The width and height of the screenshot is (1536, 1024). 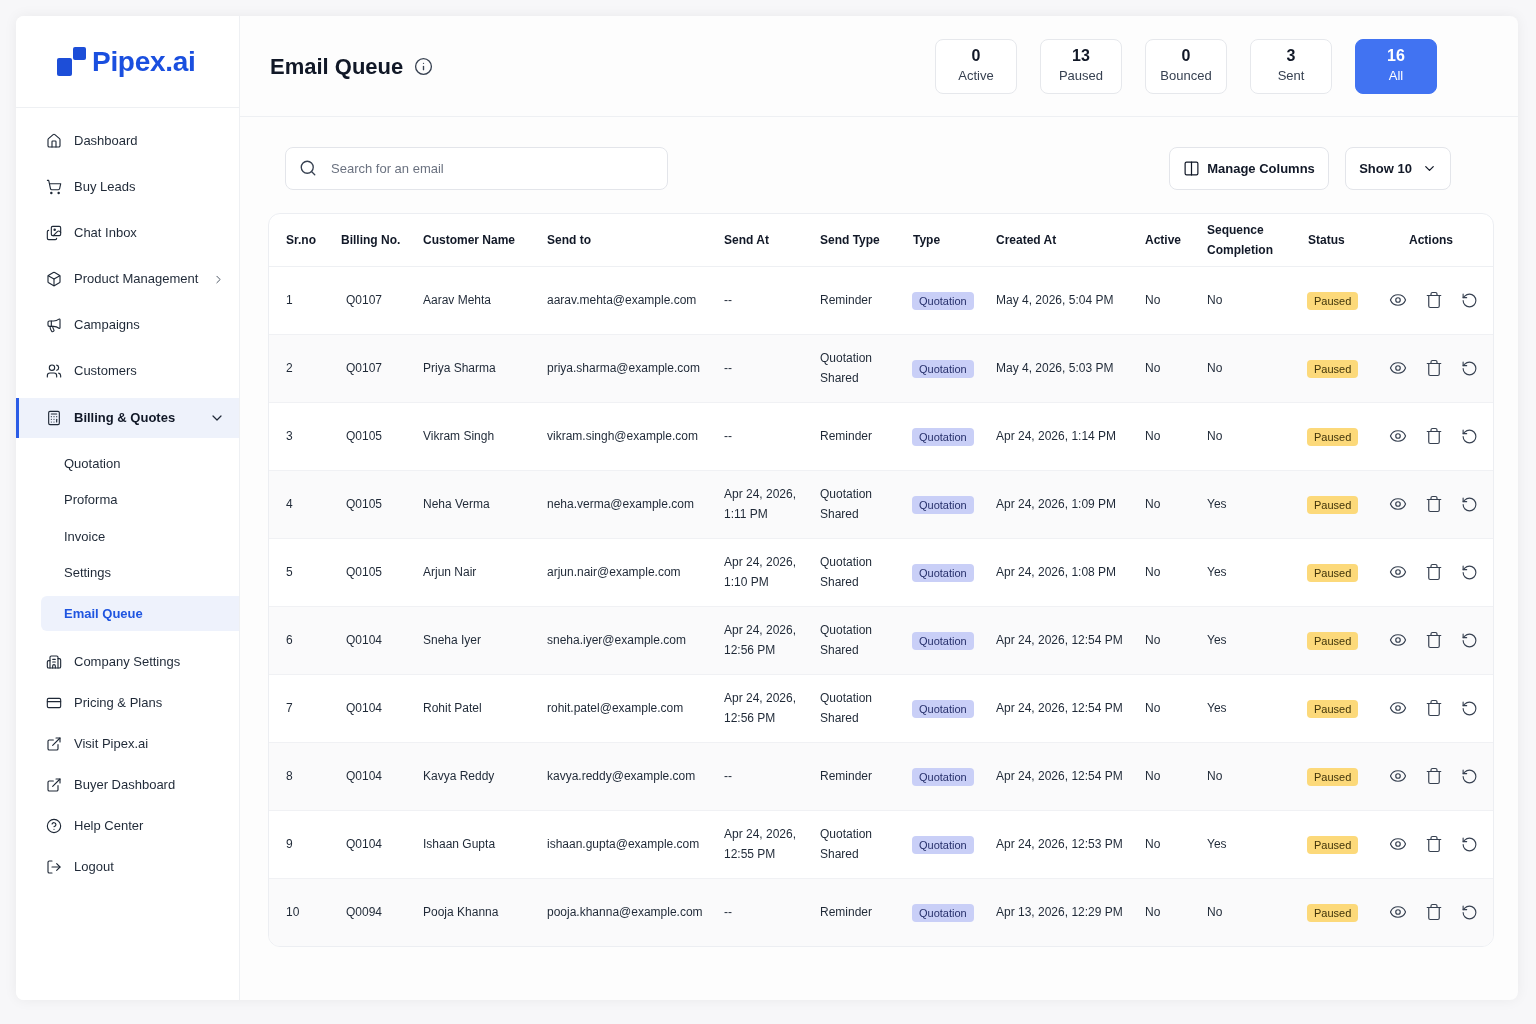 I want to click on table-cell: May 4, 2026, 5:04 PM, so click(x=1053, y=300).